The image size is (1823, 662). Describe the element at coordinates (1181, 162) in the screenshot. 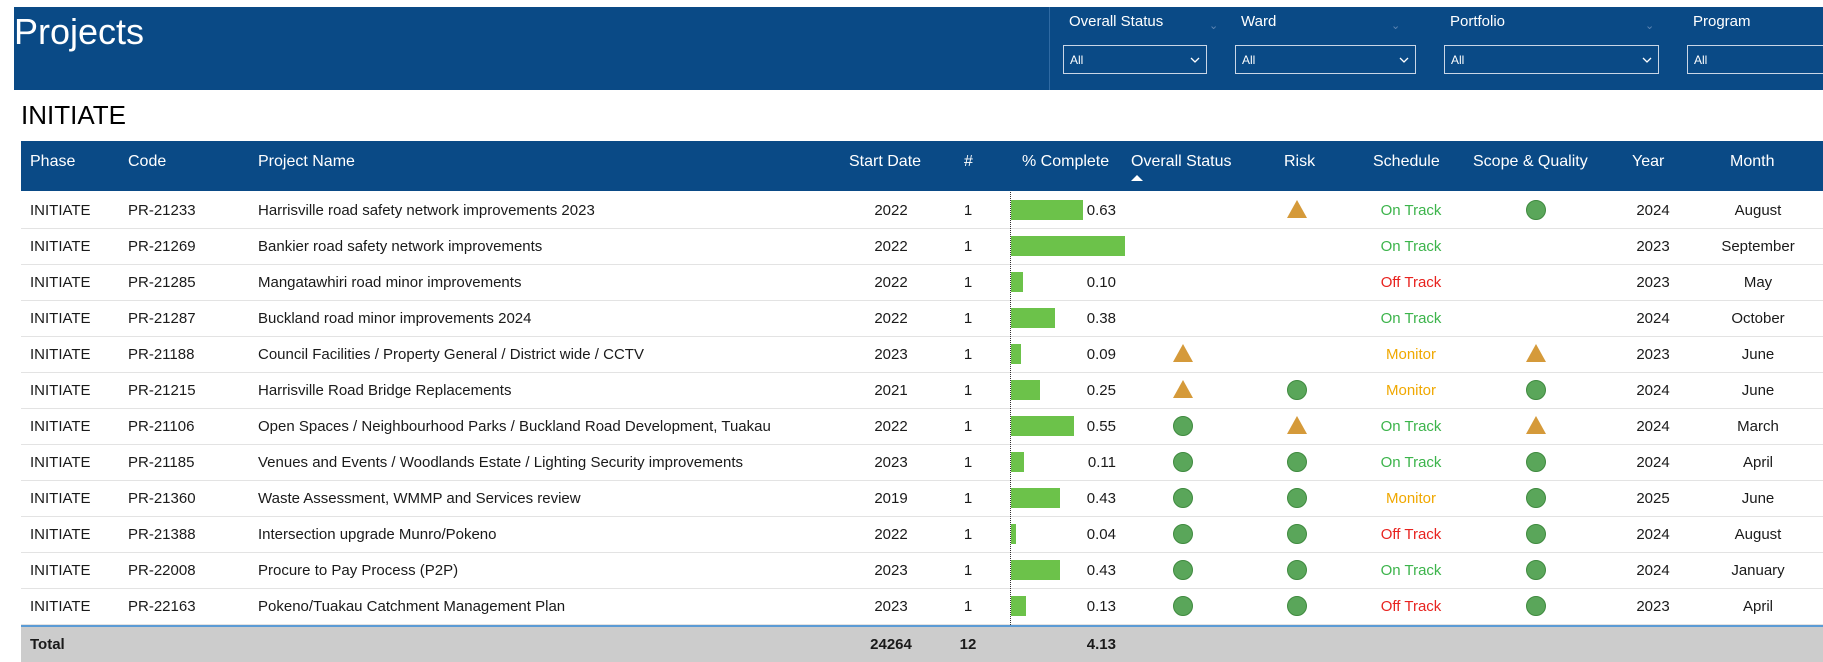

I see `column-header-overall-status: Overall Status` at that location.